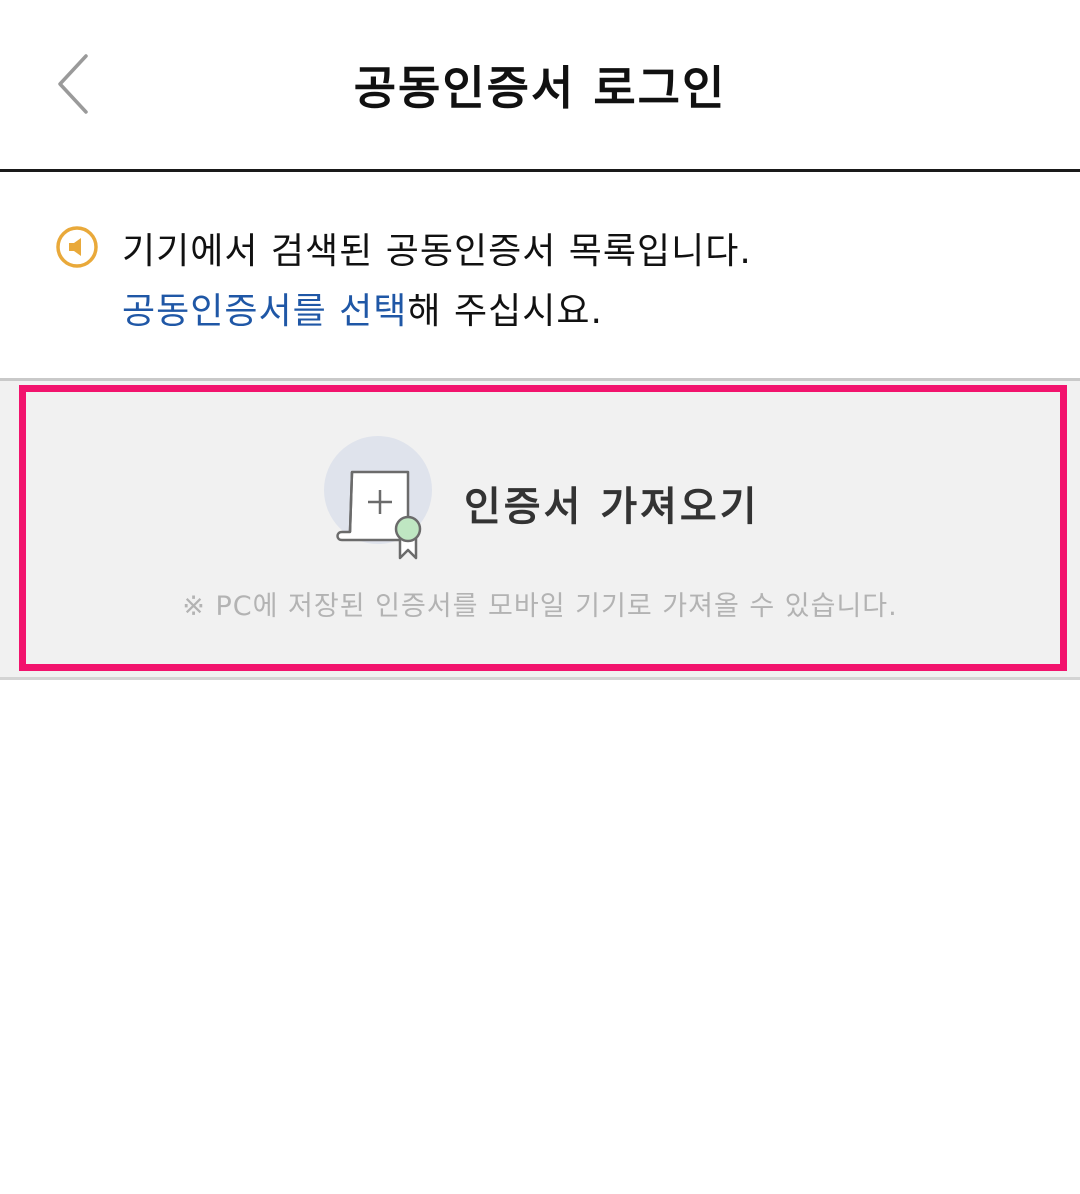  I want to click on import-certificate-label: 인증서 가져오기, so click(612, 507).